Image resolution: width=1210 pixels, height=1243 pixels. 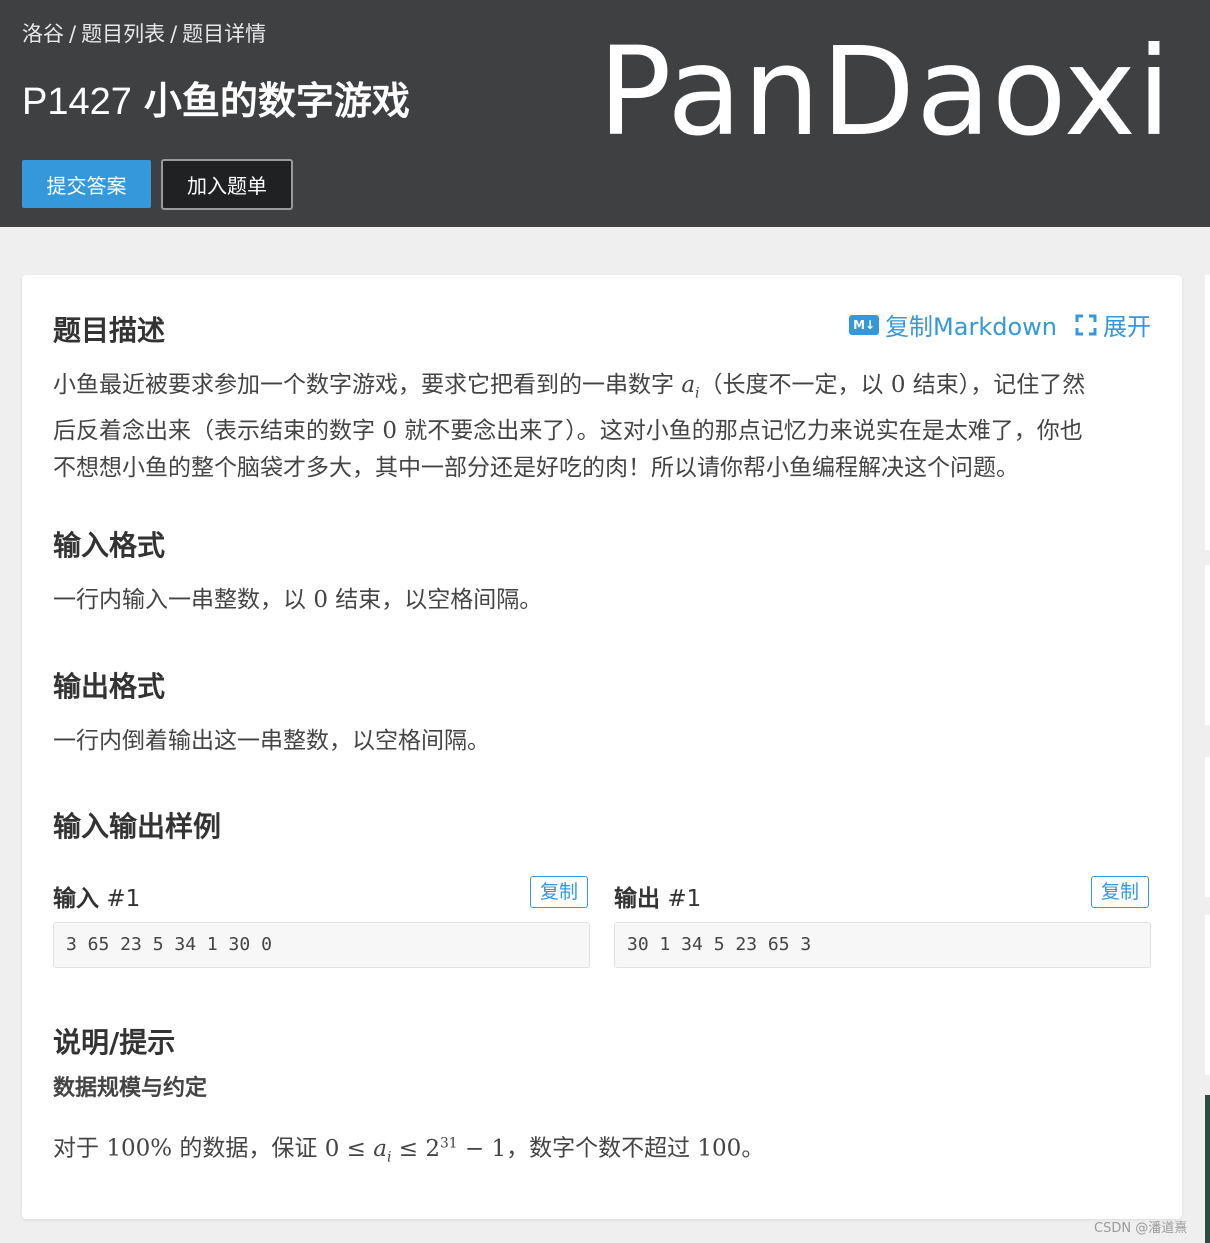 I want to click on description-text-part: 就不要念出来了）。这对小鱼的那点记忆力来说实在是太难了，你也, so click(x=739, y=430).